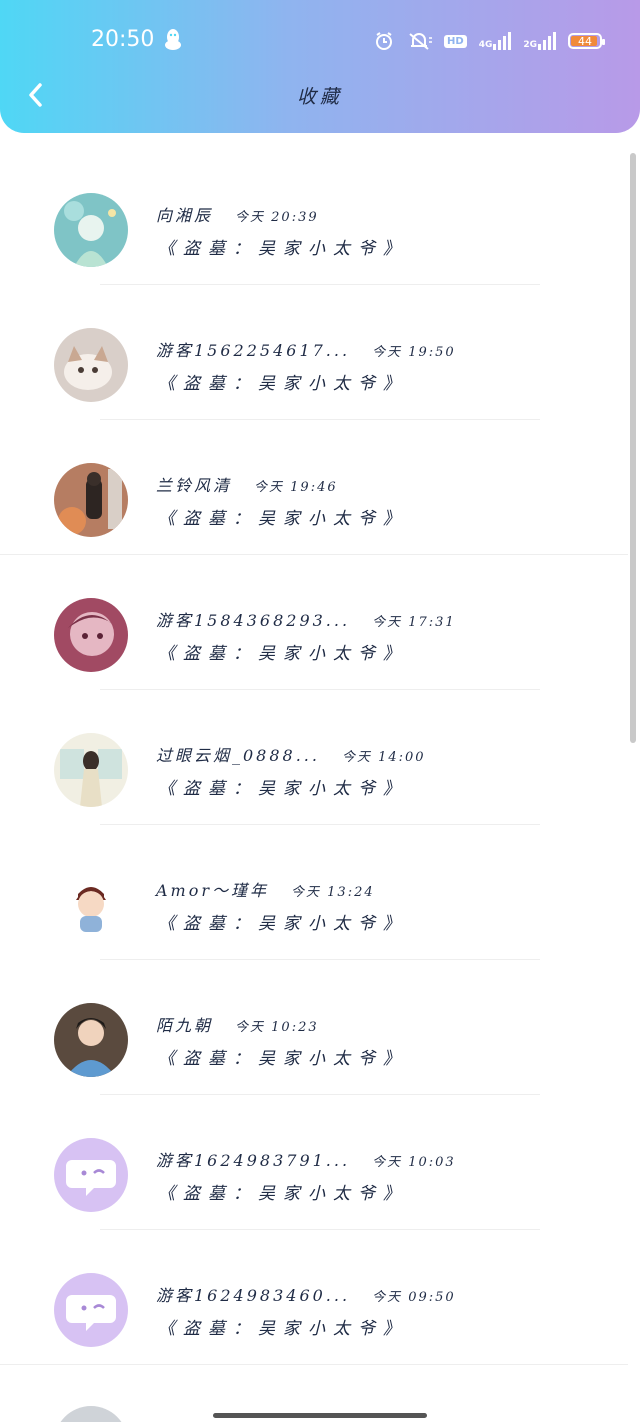 This screenshot has width=640, height=1422. I want to click on favorite-meta: Amor～瑾年 今天 13:24, so click(265, 889).